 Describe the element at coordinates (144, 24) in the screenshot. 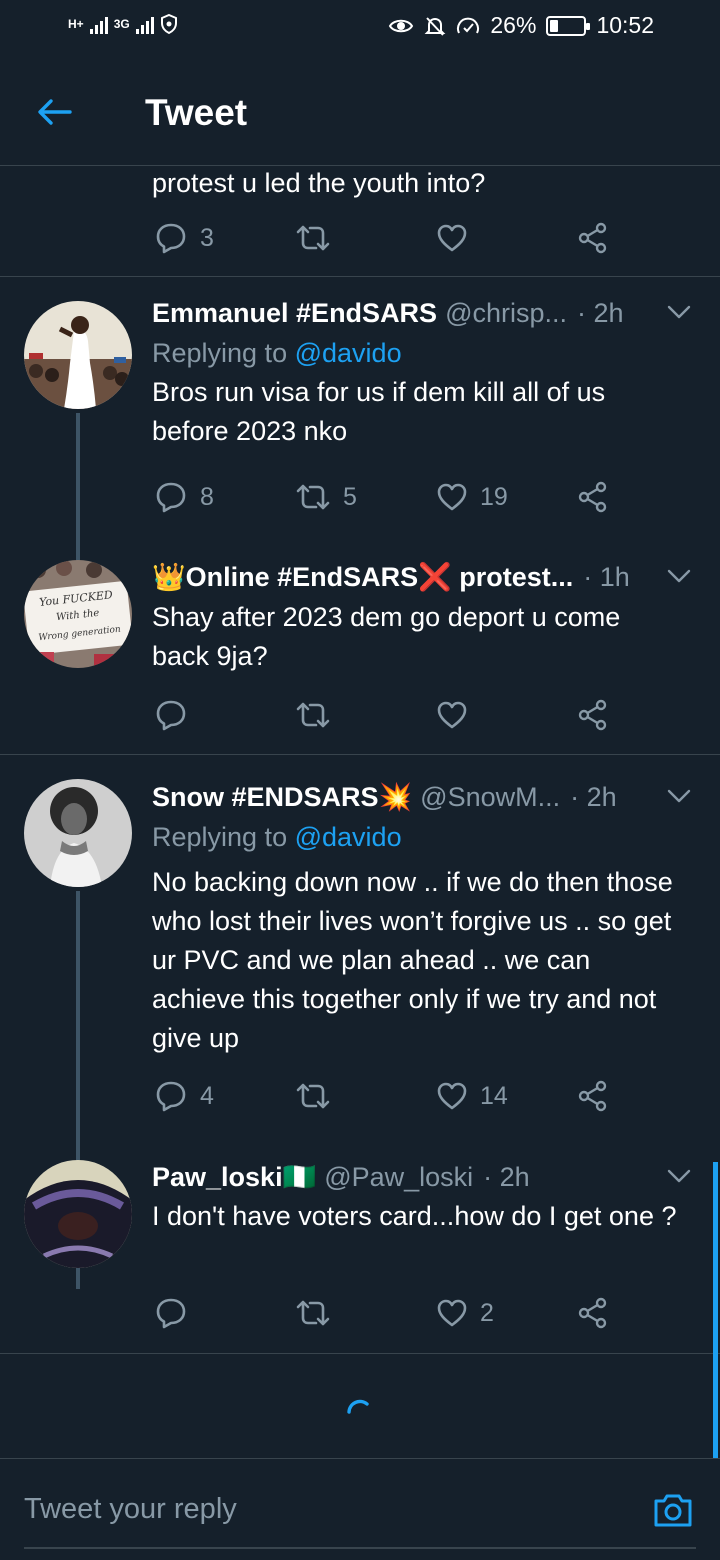

I see `signal-icon` at that location.